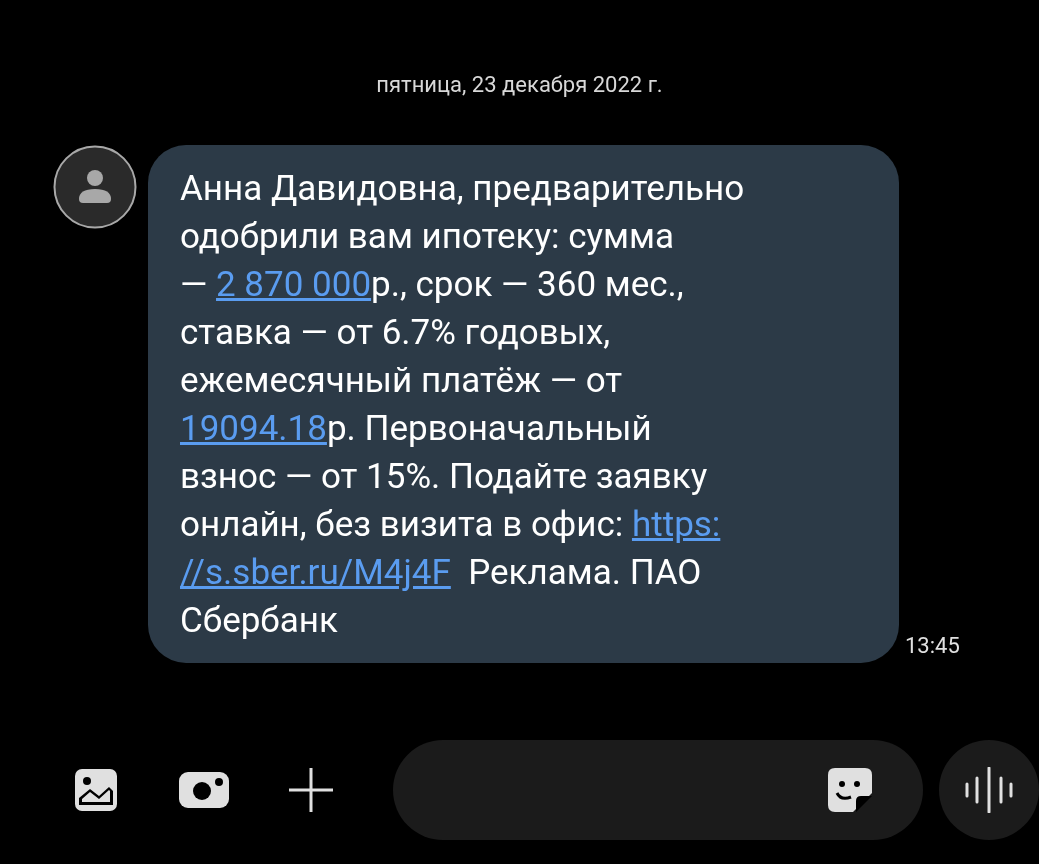 The width and height of the screenshot is (1039, 864). I want to click on message-line: //s.sber.ru/M4j4F Реклама. ПАО, so click(441, 573).